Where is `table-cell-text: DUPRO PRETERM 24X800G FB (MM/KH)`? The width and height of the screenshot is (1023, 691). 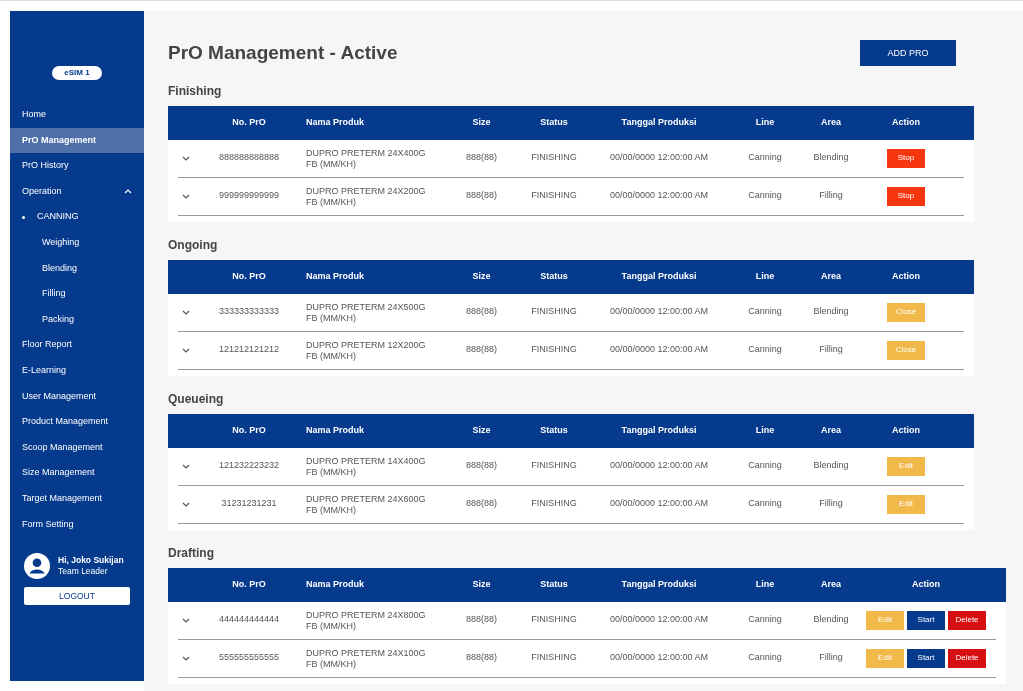
table-cell-text: DUPRO PRETERM 24X800G FB (MM/KH) is located at coordinates (366, 620).